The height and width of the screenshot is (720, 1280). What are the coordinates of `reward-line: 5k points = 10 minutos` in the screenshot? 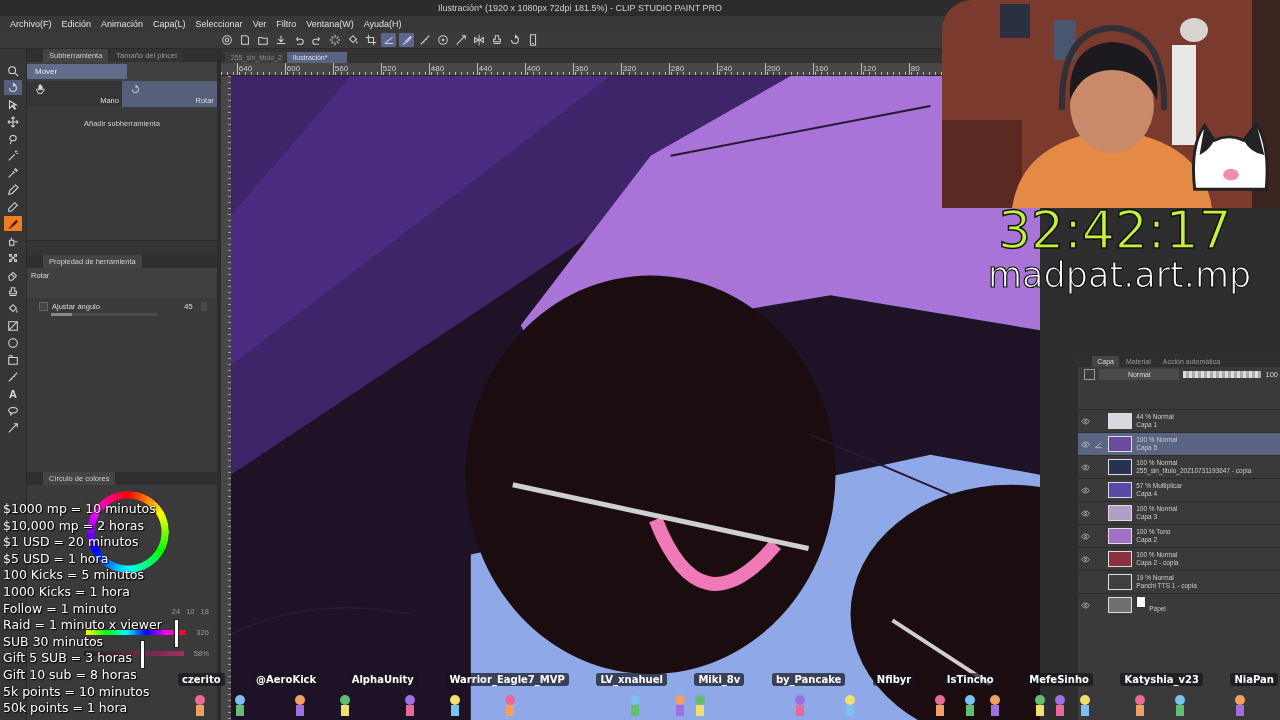 It's located at (76, 692).